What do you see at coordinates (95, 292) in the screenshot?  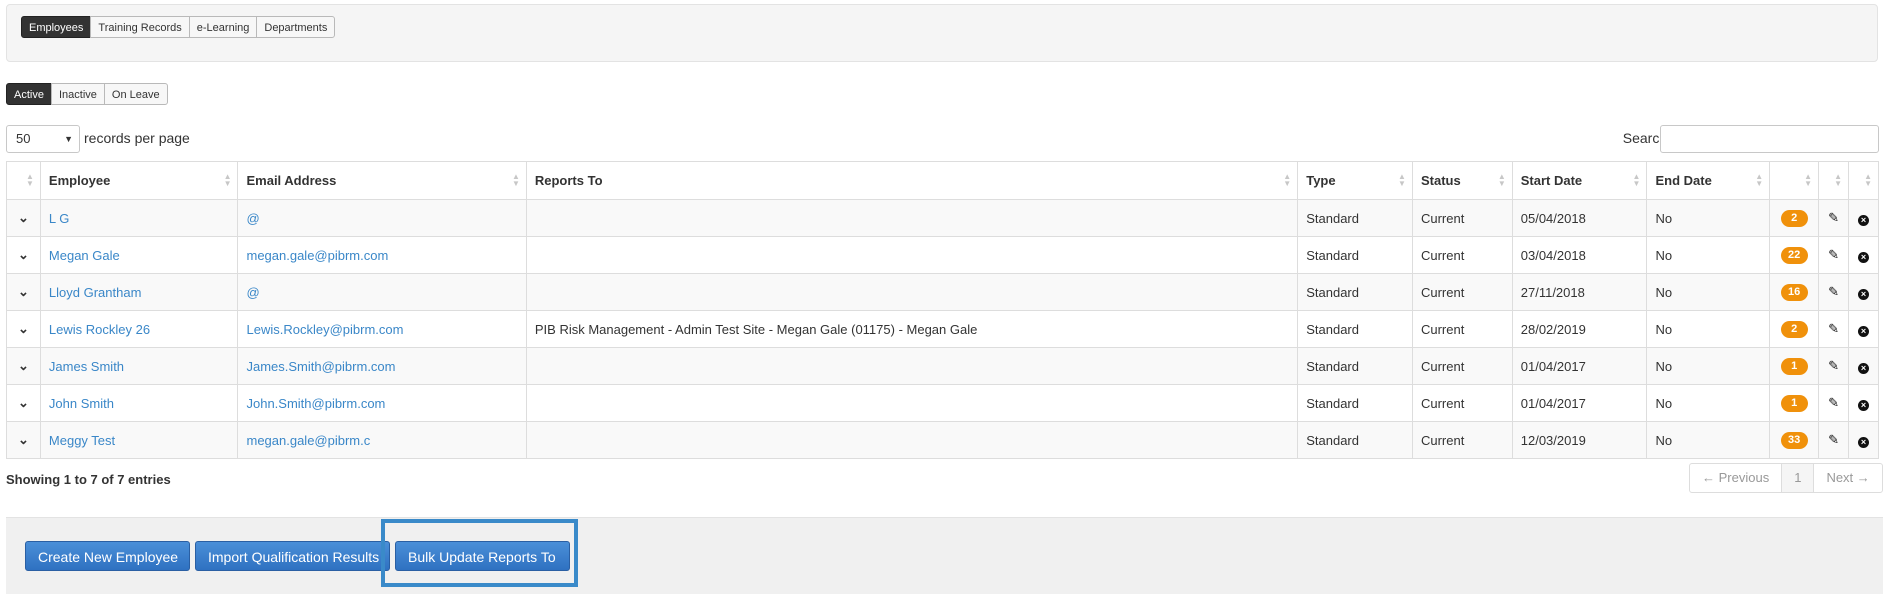 I see `employee-link: Lloyd Grantham` at bounding box center [95, 292].